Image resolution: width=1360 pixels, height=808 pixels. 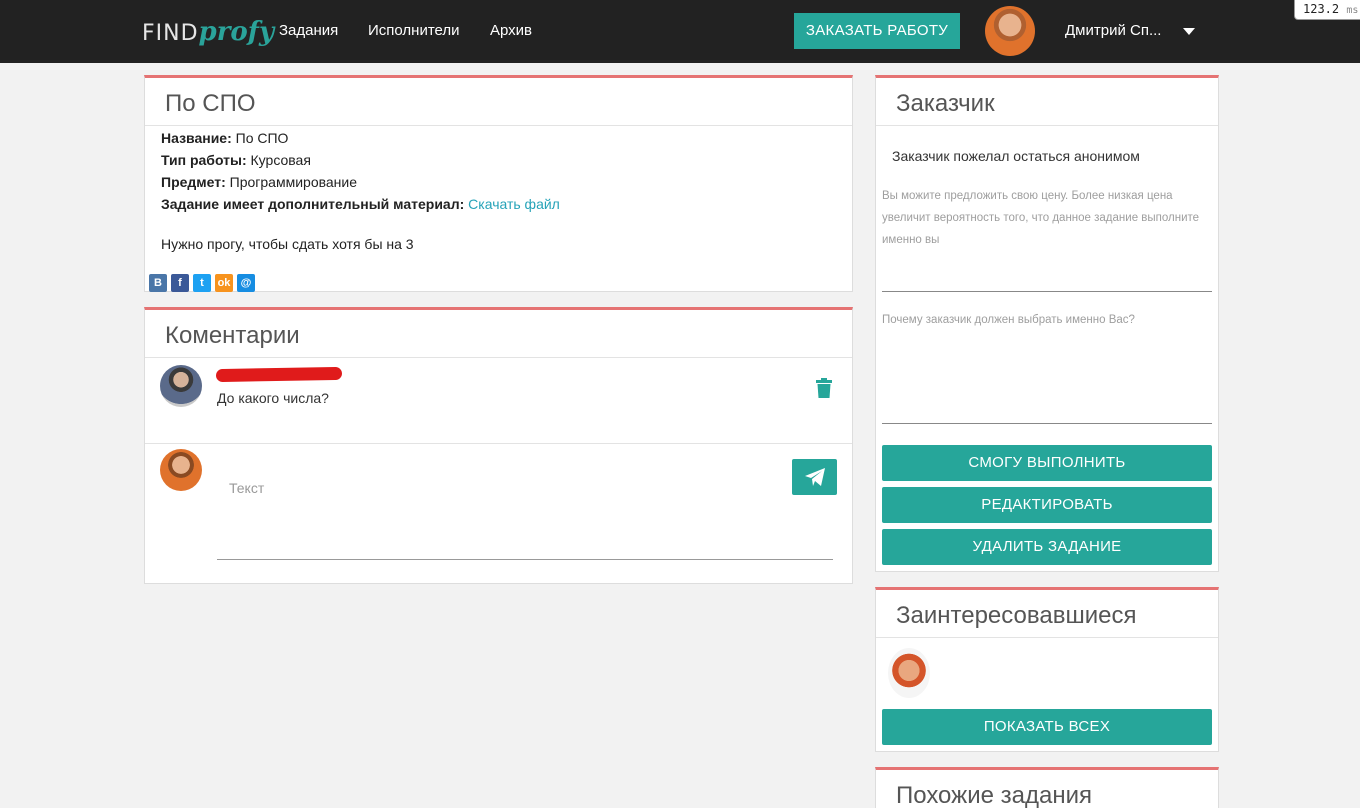 What do you see at coordinates (1047, 669) in the screenshot?
I see `interested-card: Заинтересовавшиеся ПОКАЗАТЬ ВСЕХ` at bounding box center [1047, 669].